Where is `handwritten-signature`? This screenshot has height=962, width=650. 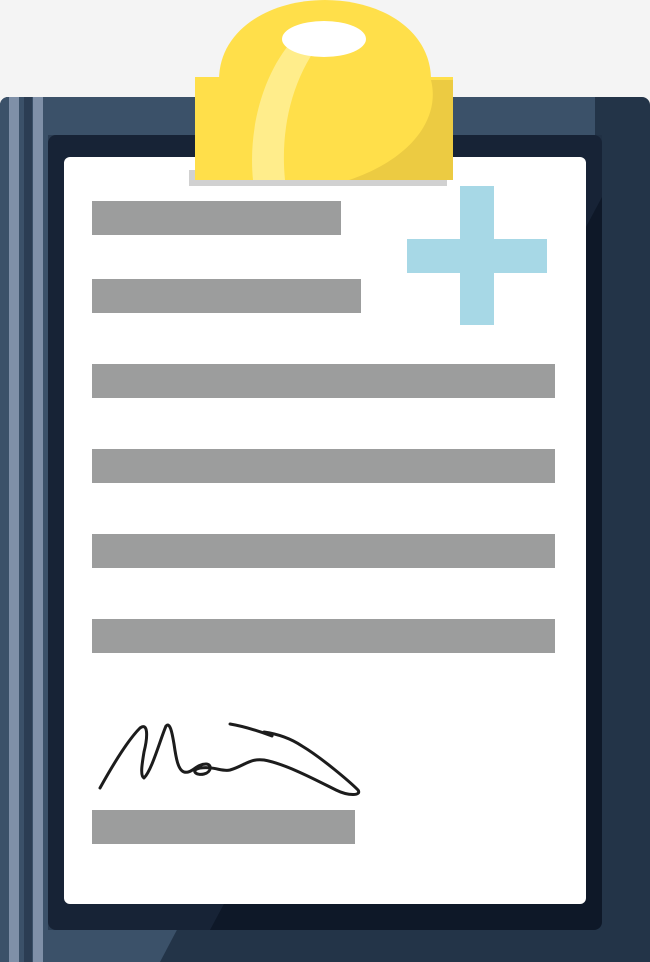 handwritten-signature is located at coordinates (229, 759).